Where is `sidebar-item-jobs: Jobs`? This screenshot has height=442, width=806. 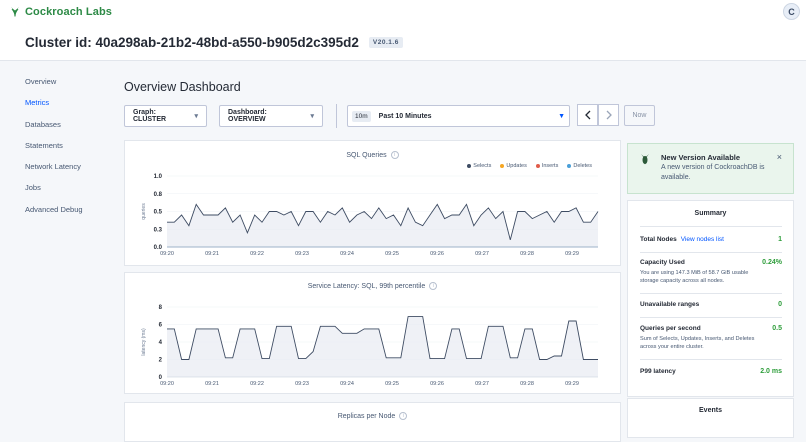
sidebar-item-jobs: Jobs is located at coordinates (70, 192).